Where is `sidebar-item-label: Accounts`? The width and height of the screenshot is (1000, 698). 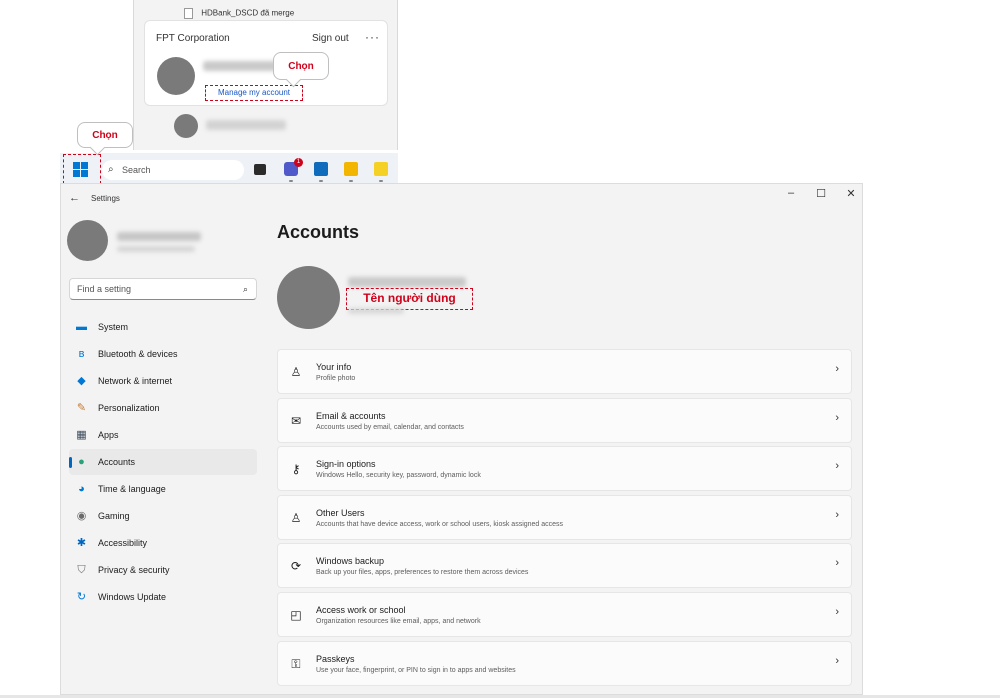 sidebar-item-label: Accounts is located at coordinates (117, 462).